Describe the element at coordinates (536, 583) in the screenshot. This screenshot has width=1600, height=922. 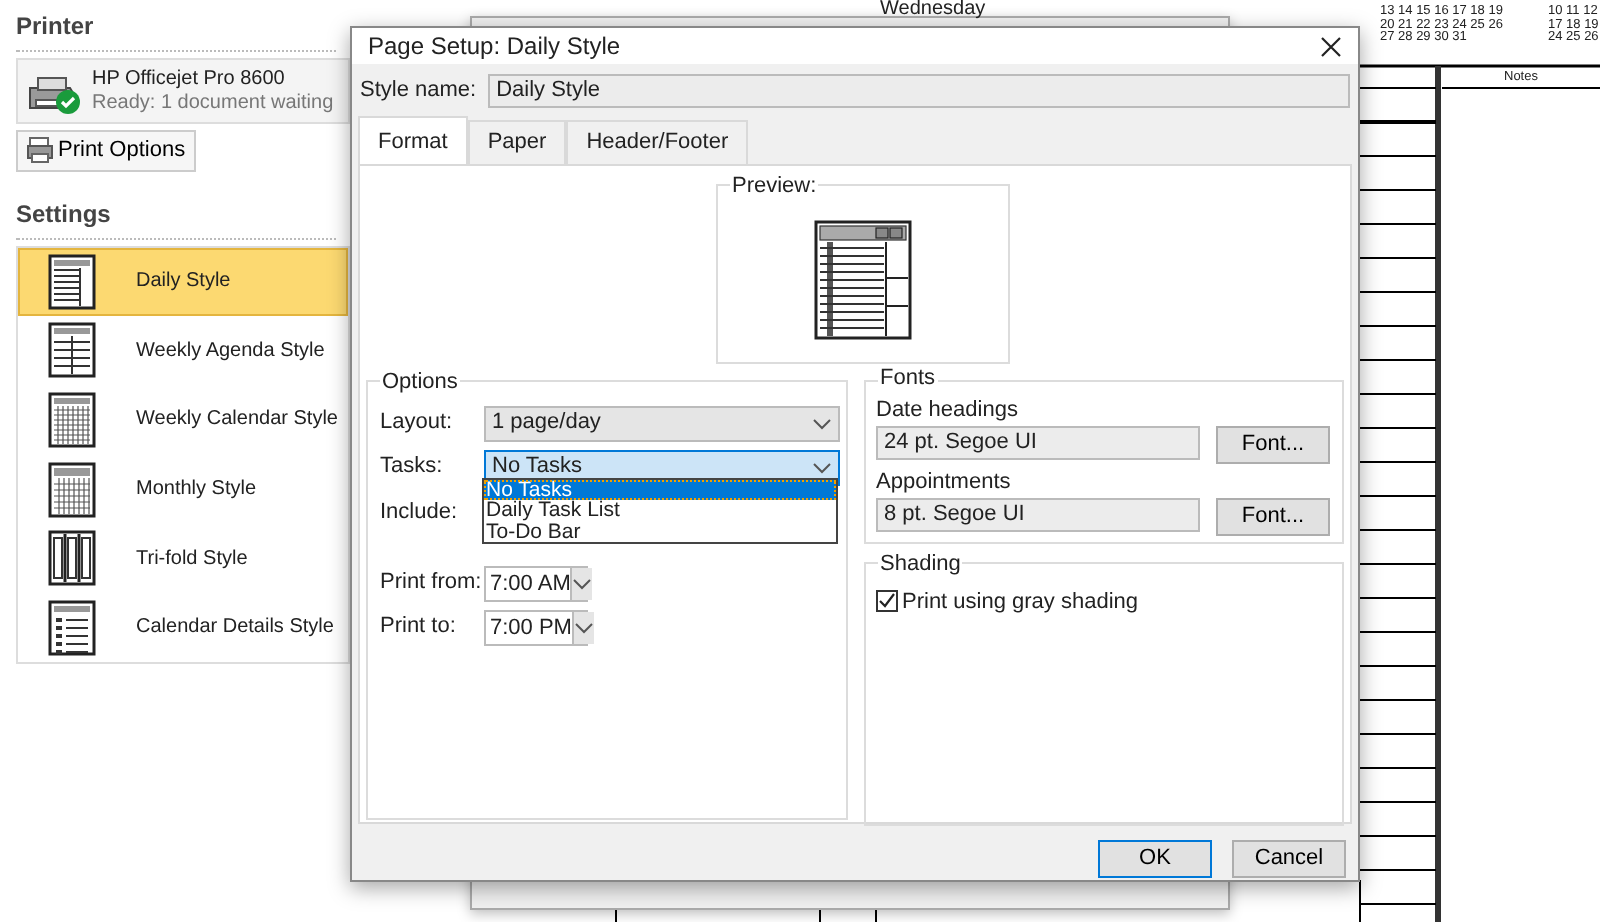
I see `time-field: 7:00 AM` at that location.